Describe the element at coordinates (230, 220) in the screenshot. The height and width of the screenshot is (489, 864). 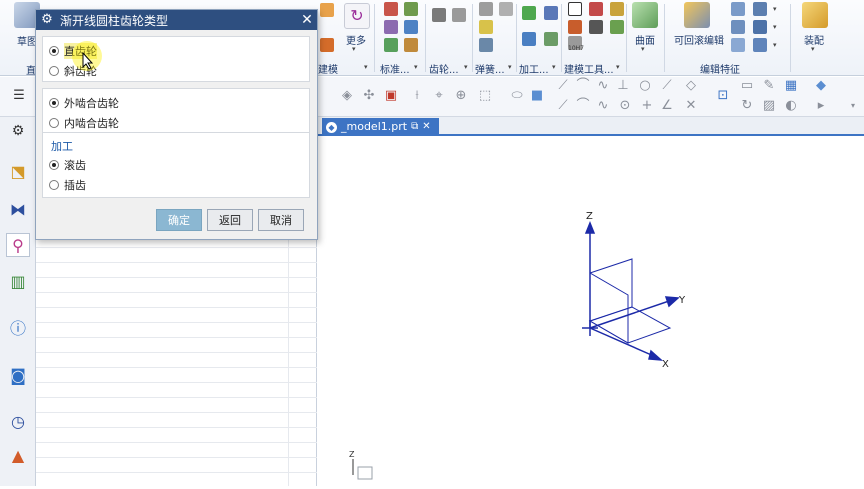
I see `back-button: 返回` at that location.